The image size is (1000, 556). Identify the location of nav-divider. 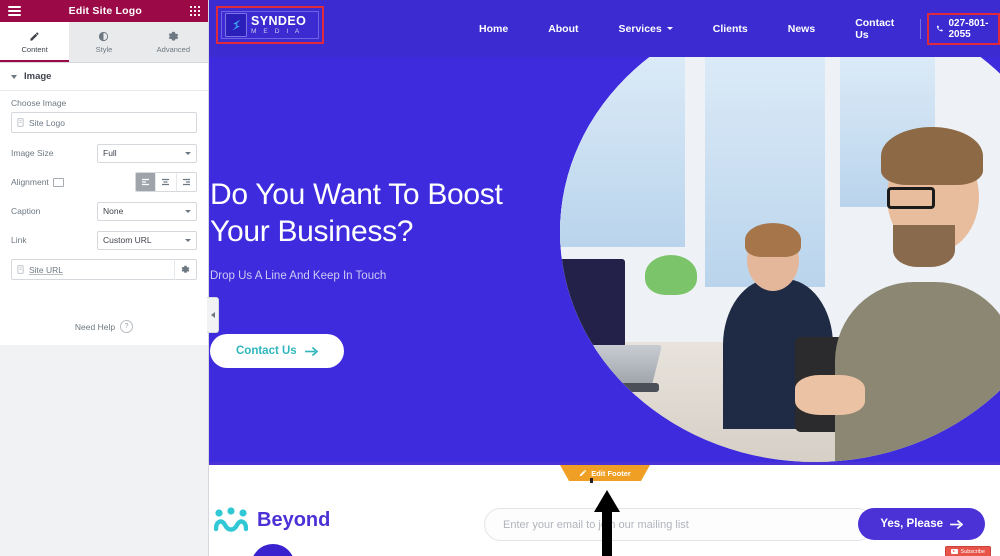
(920, 28).